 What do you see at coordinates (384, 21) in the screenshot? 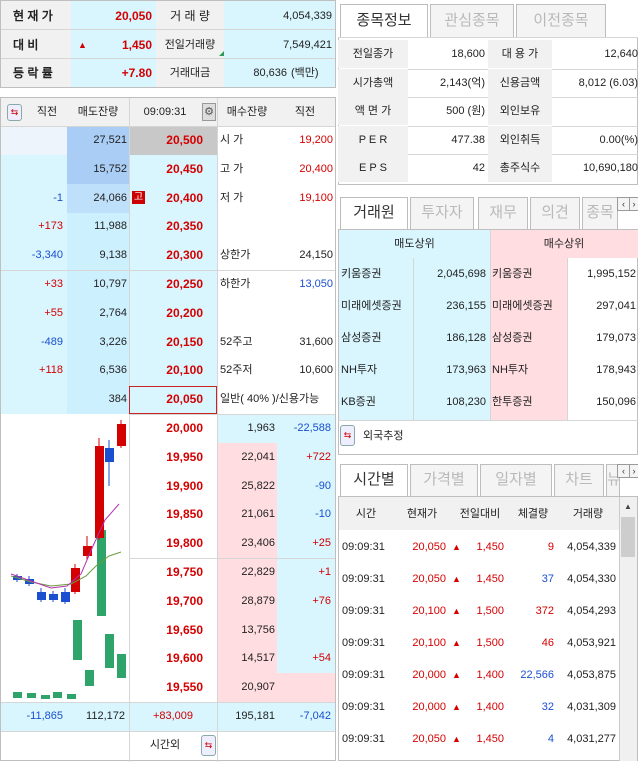
I see `tab-0: 종목정보` at bounding box center [384, 21].